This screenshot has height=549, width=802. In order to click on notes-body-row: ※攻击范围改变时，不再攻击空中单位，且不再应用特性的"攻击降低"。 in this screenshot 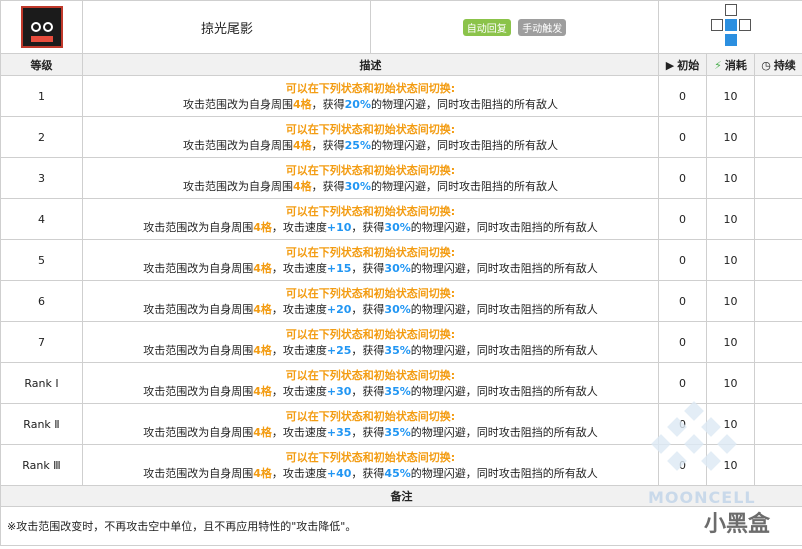, I will do `click(401, 526)`.